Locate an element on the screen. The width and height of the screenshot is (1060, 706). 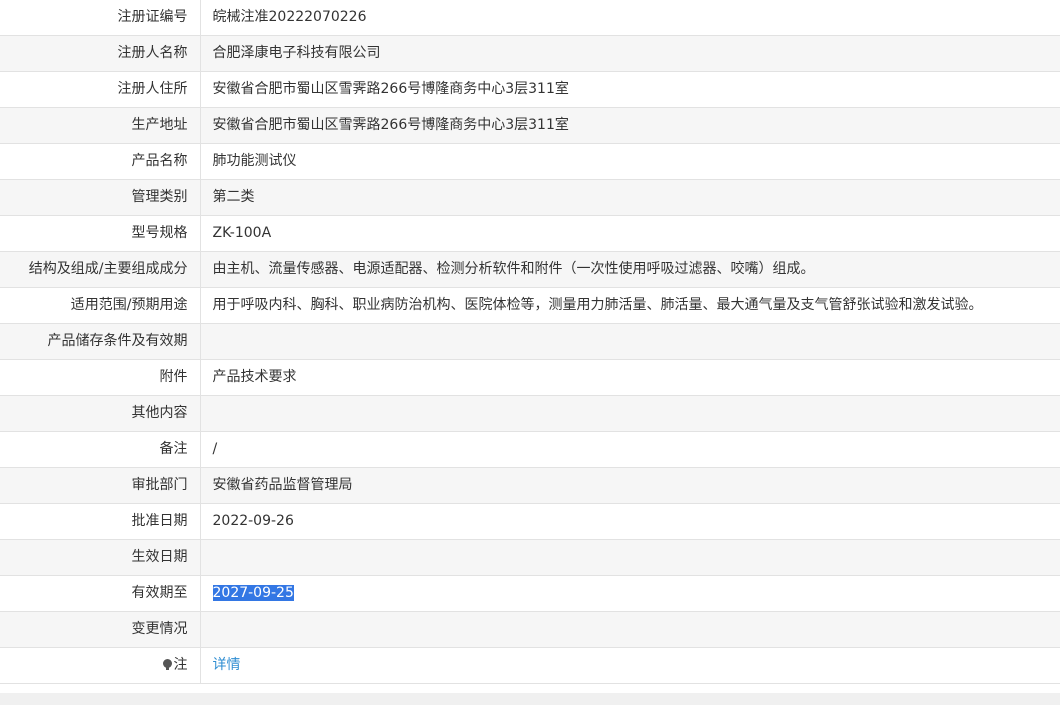
row-label: 注 is located at coordinates (180, 665).